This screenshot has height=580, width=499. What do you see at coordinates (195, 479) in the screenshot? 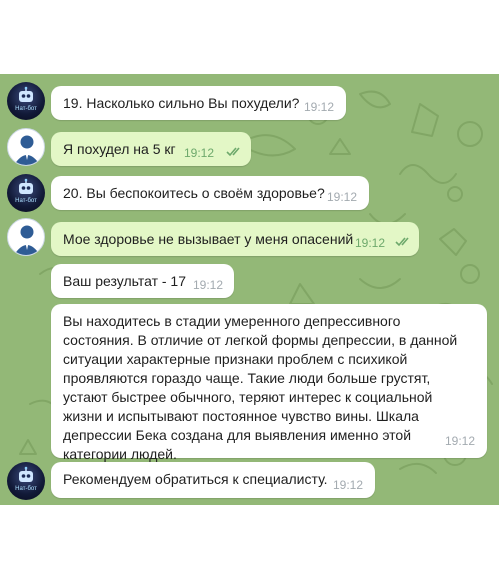
I see `message-text: Рекомендуем обратиться к специалисту.` at bounding box center [195, 479].